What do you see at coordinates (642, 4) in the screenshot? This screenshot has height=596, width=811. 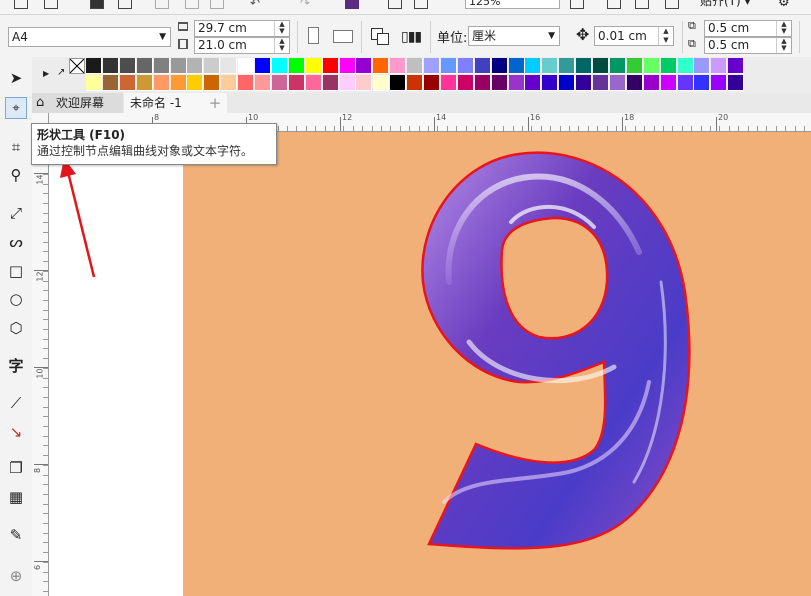 I see `show-grid-icon` at bounding box center [642, 4].